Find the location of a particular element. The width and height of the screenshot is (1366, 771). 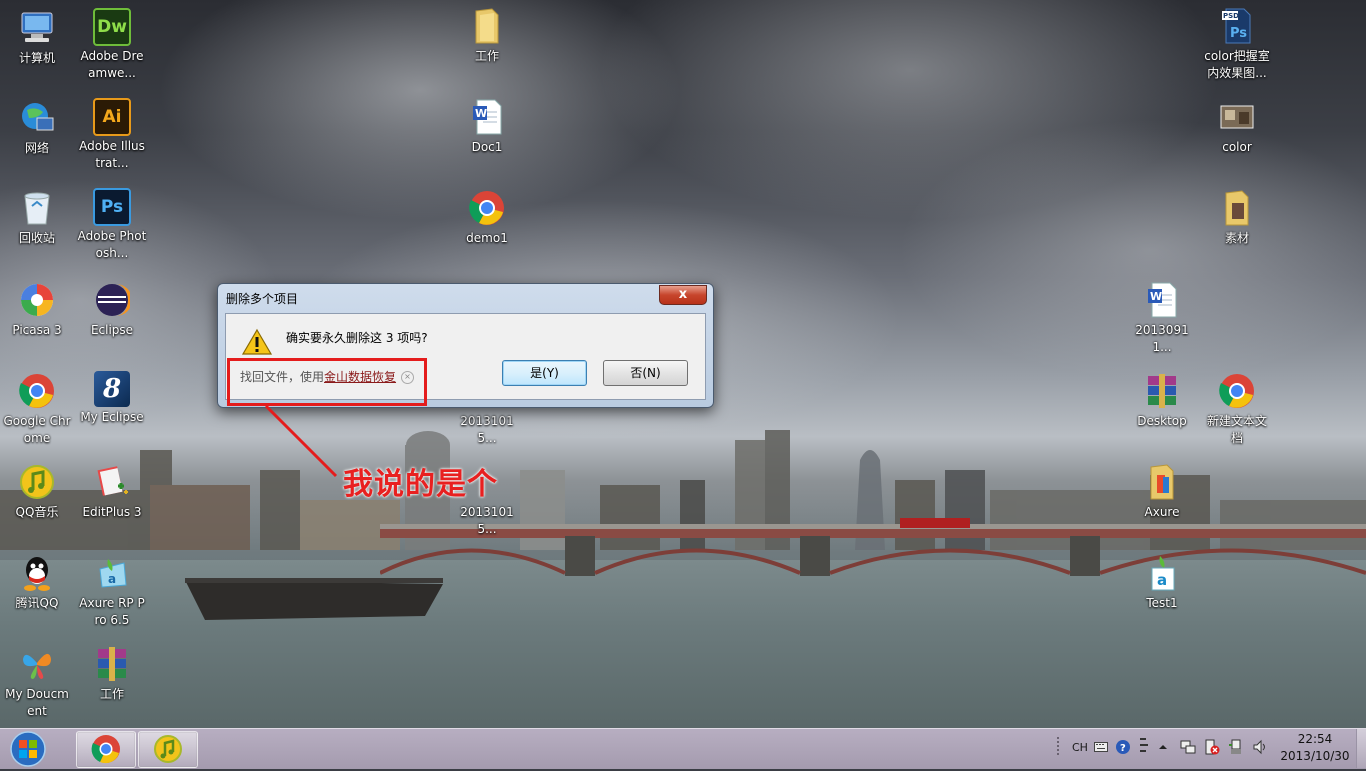

dreamweaver-icon: Dw is located at coordinates (112, 27).